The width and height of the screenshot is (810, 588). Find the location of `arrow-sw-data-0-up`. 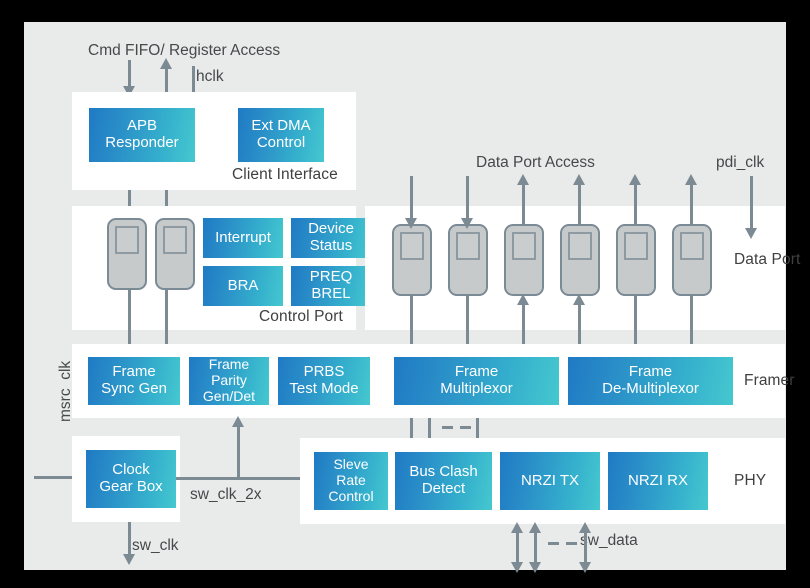

arrow-sw-data-0-up is located at coordinates (517, 527).